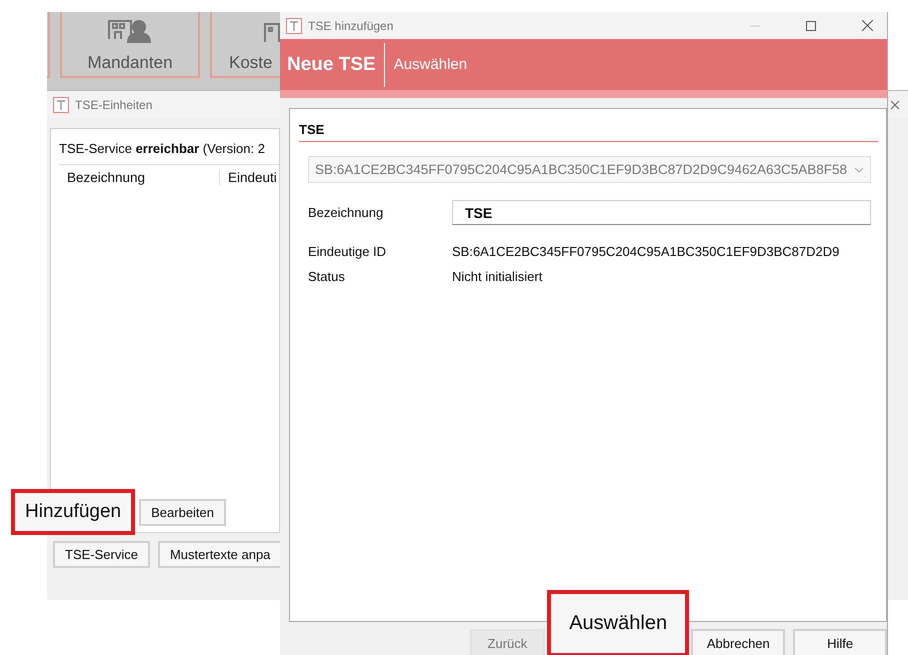  Describe the element at coordinates (130, 31) in the screenshot. I see `building-person-icon` at that location.